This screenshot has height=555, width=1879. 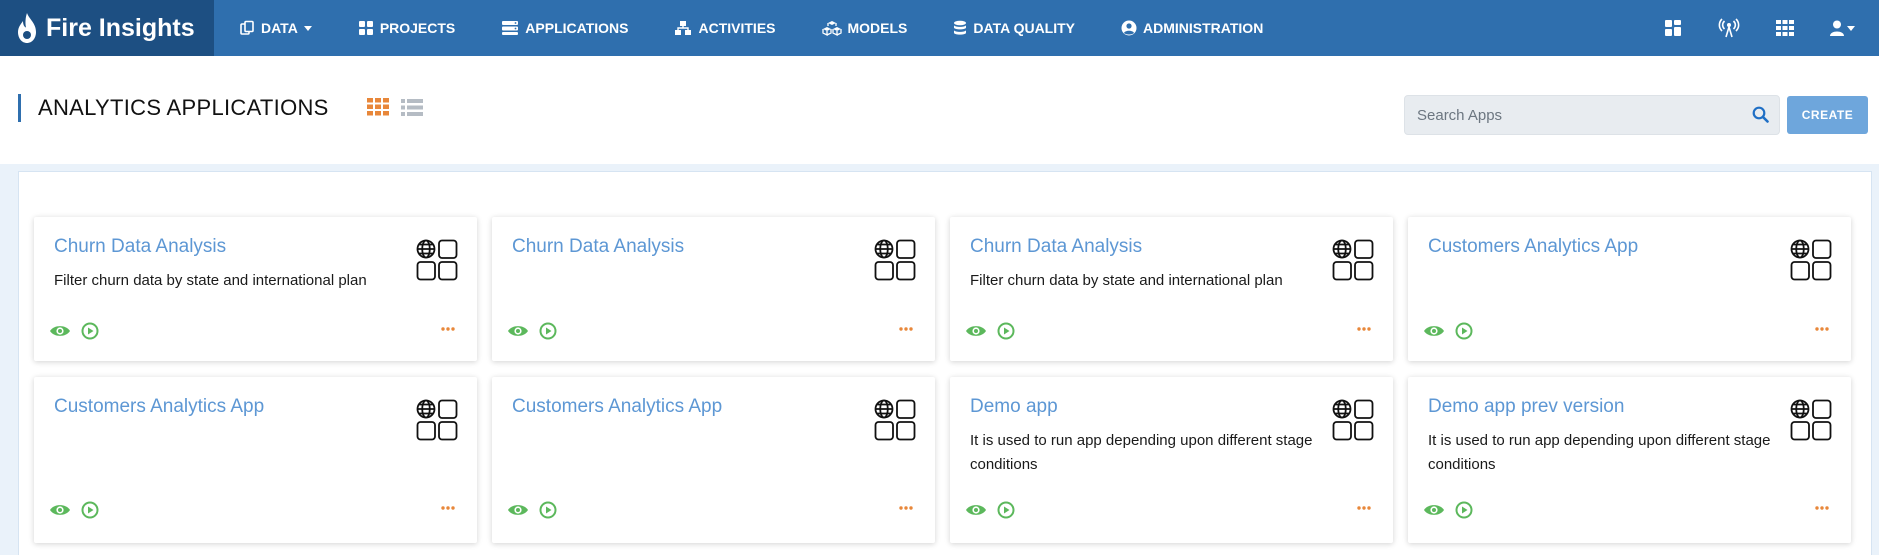 I want to click on search-box, so click(x=1592, y=115).